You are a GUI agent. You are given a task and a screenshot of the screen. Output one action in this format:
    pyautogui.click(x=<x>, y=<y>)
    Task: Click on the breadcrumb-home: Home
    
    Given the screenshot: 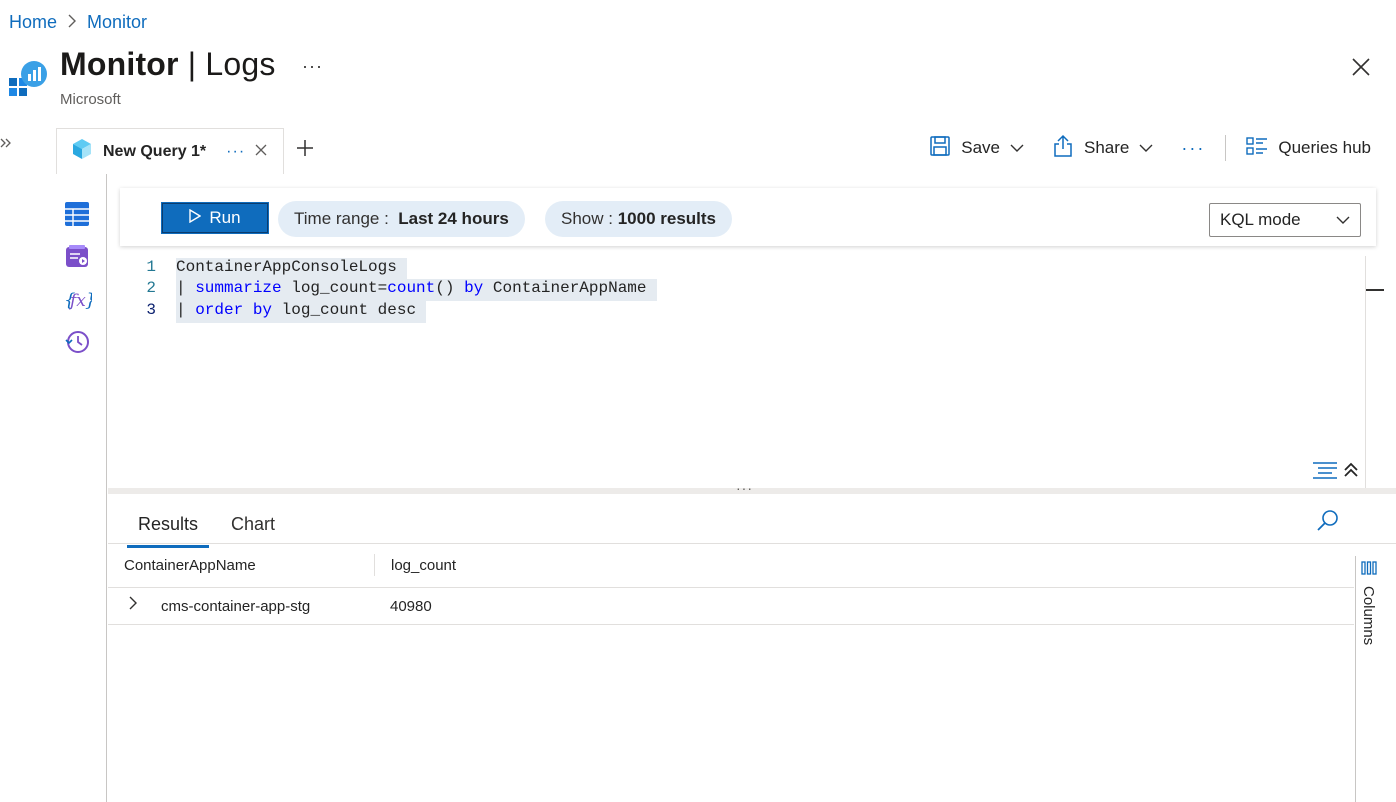 What is the action you would take?
    pyautogui.click(x=33, y=22)
    